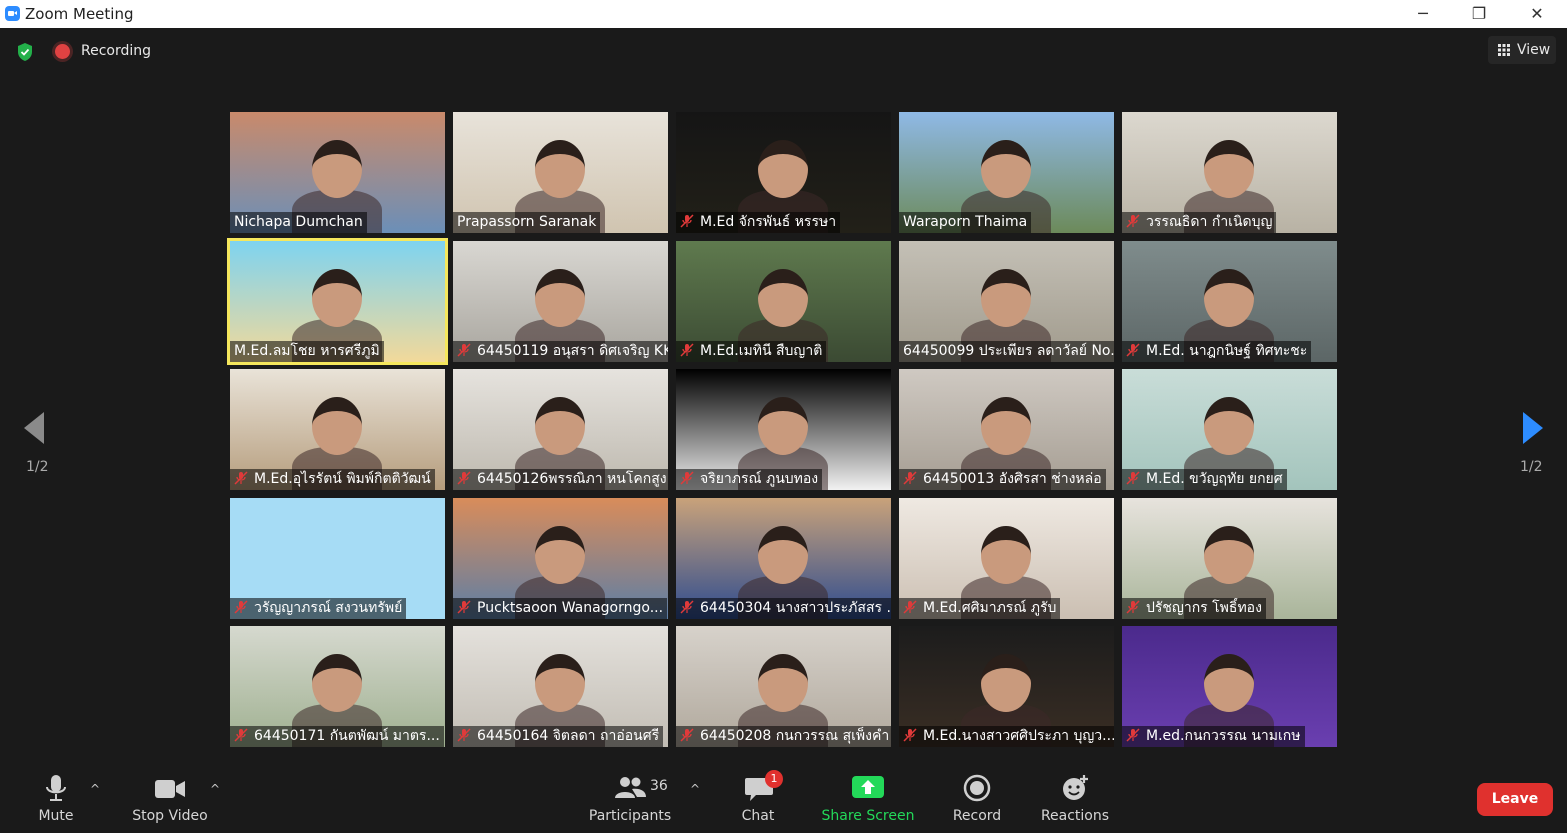 The height and width of the screenshot is (833, 1567). Describe the element at coordinates (1537, 14) in the screenshot. I see `close-button: ✕` at that location.